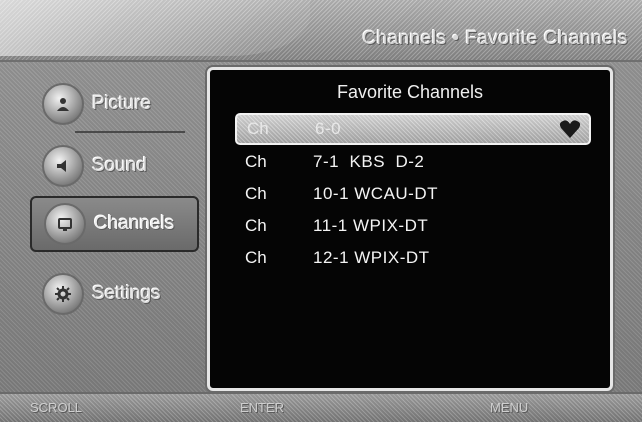 This screenshot has height=422, width=642. I want to click on header-bar: Channels • Favorite Channels, so click(321, 31).